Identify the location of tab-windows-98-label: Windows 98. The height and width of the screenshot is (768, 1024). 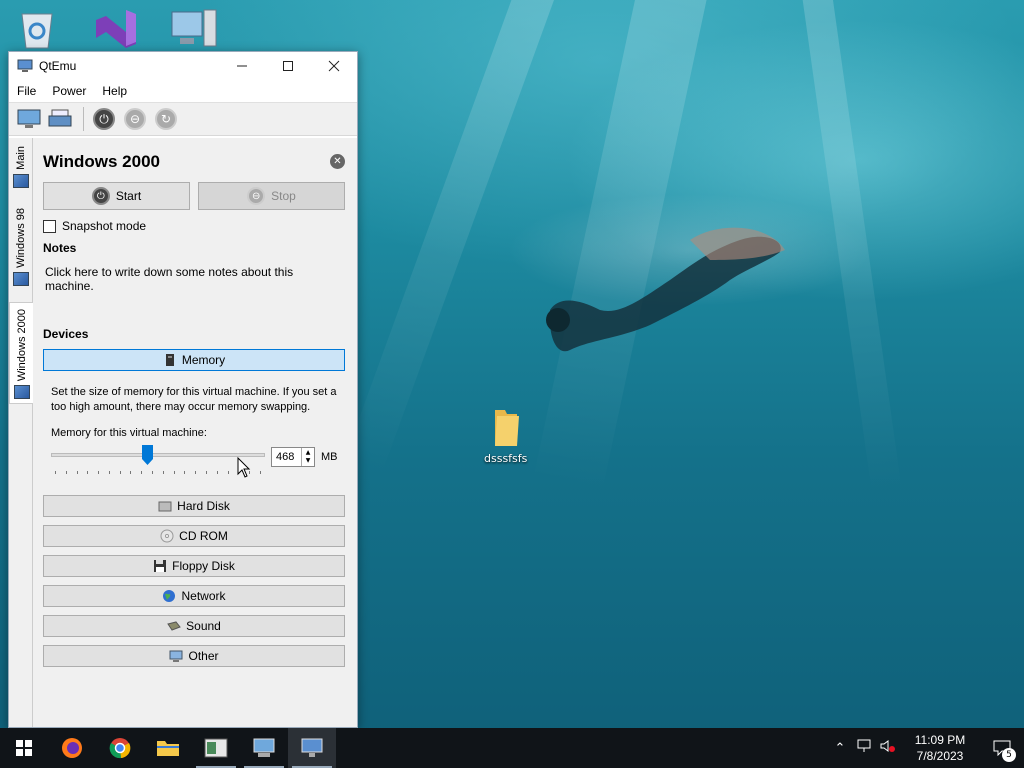
(21, 238).